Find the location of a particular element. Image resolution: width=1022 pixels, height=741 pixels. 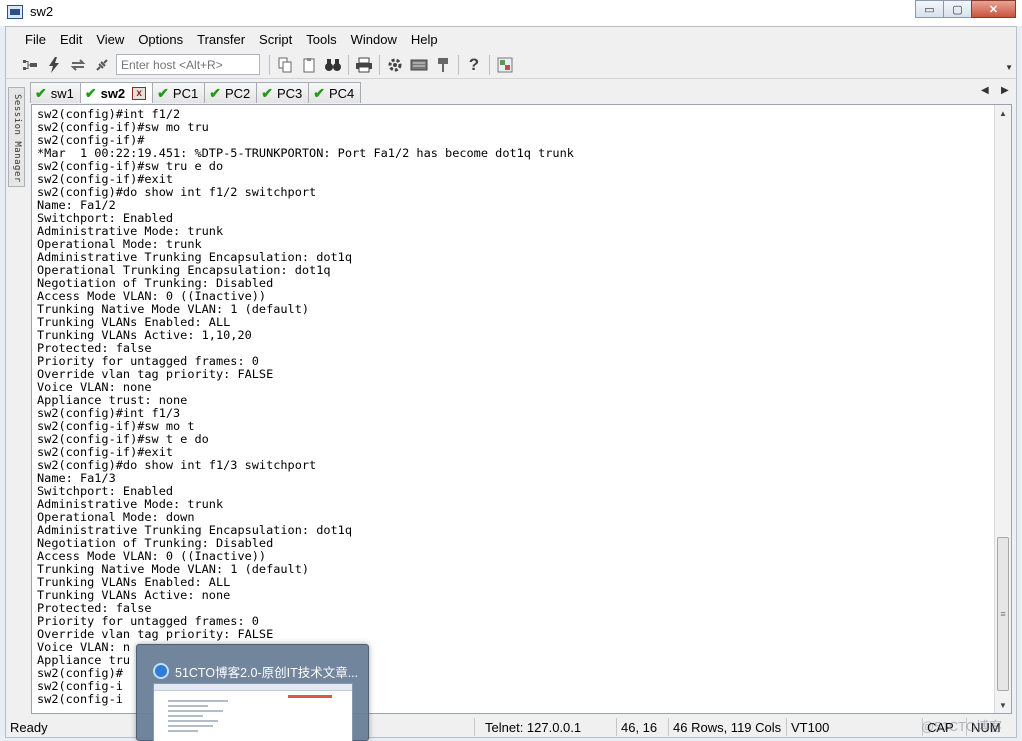

scroll-down-icon: ▼ is located at coordinates (1003, 705).